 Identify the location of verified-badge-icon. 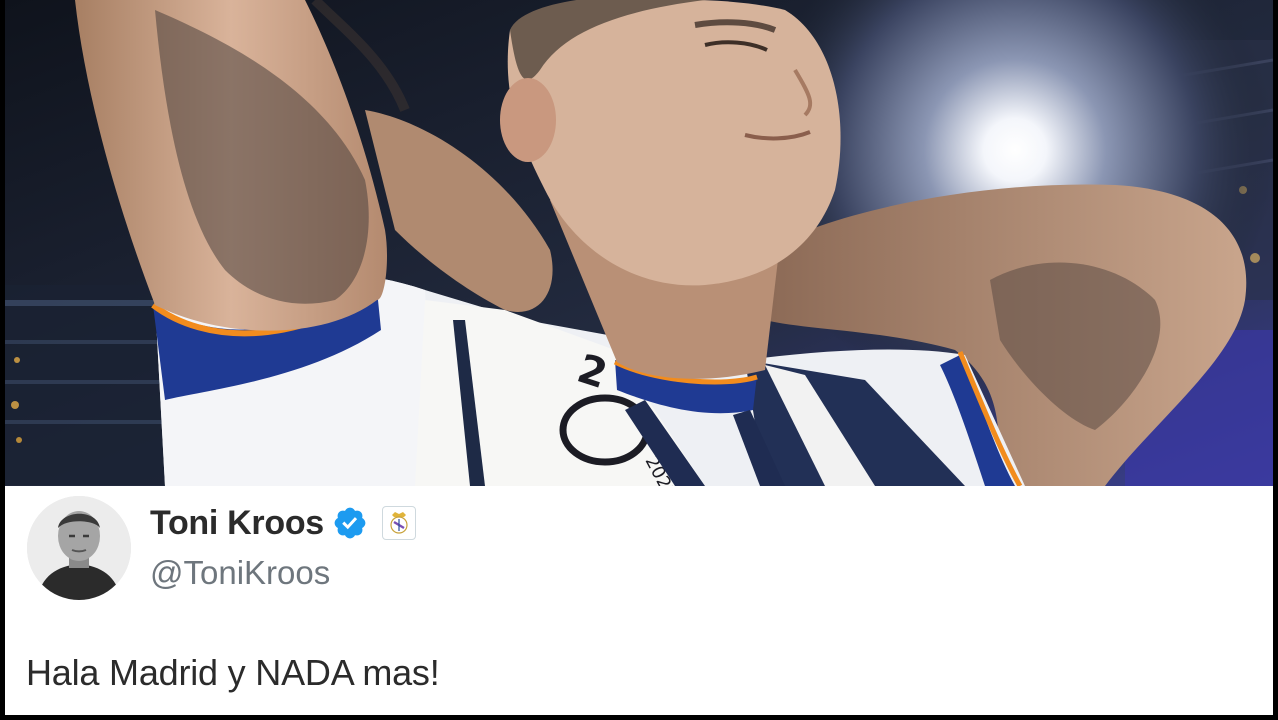
(350, 523).